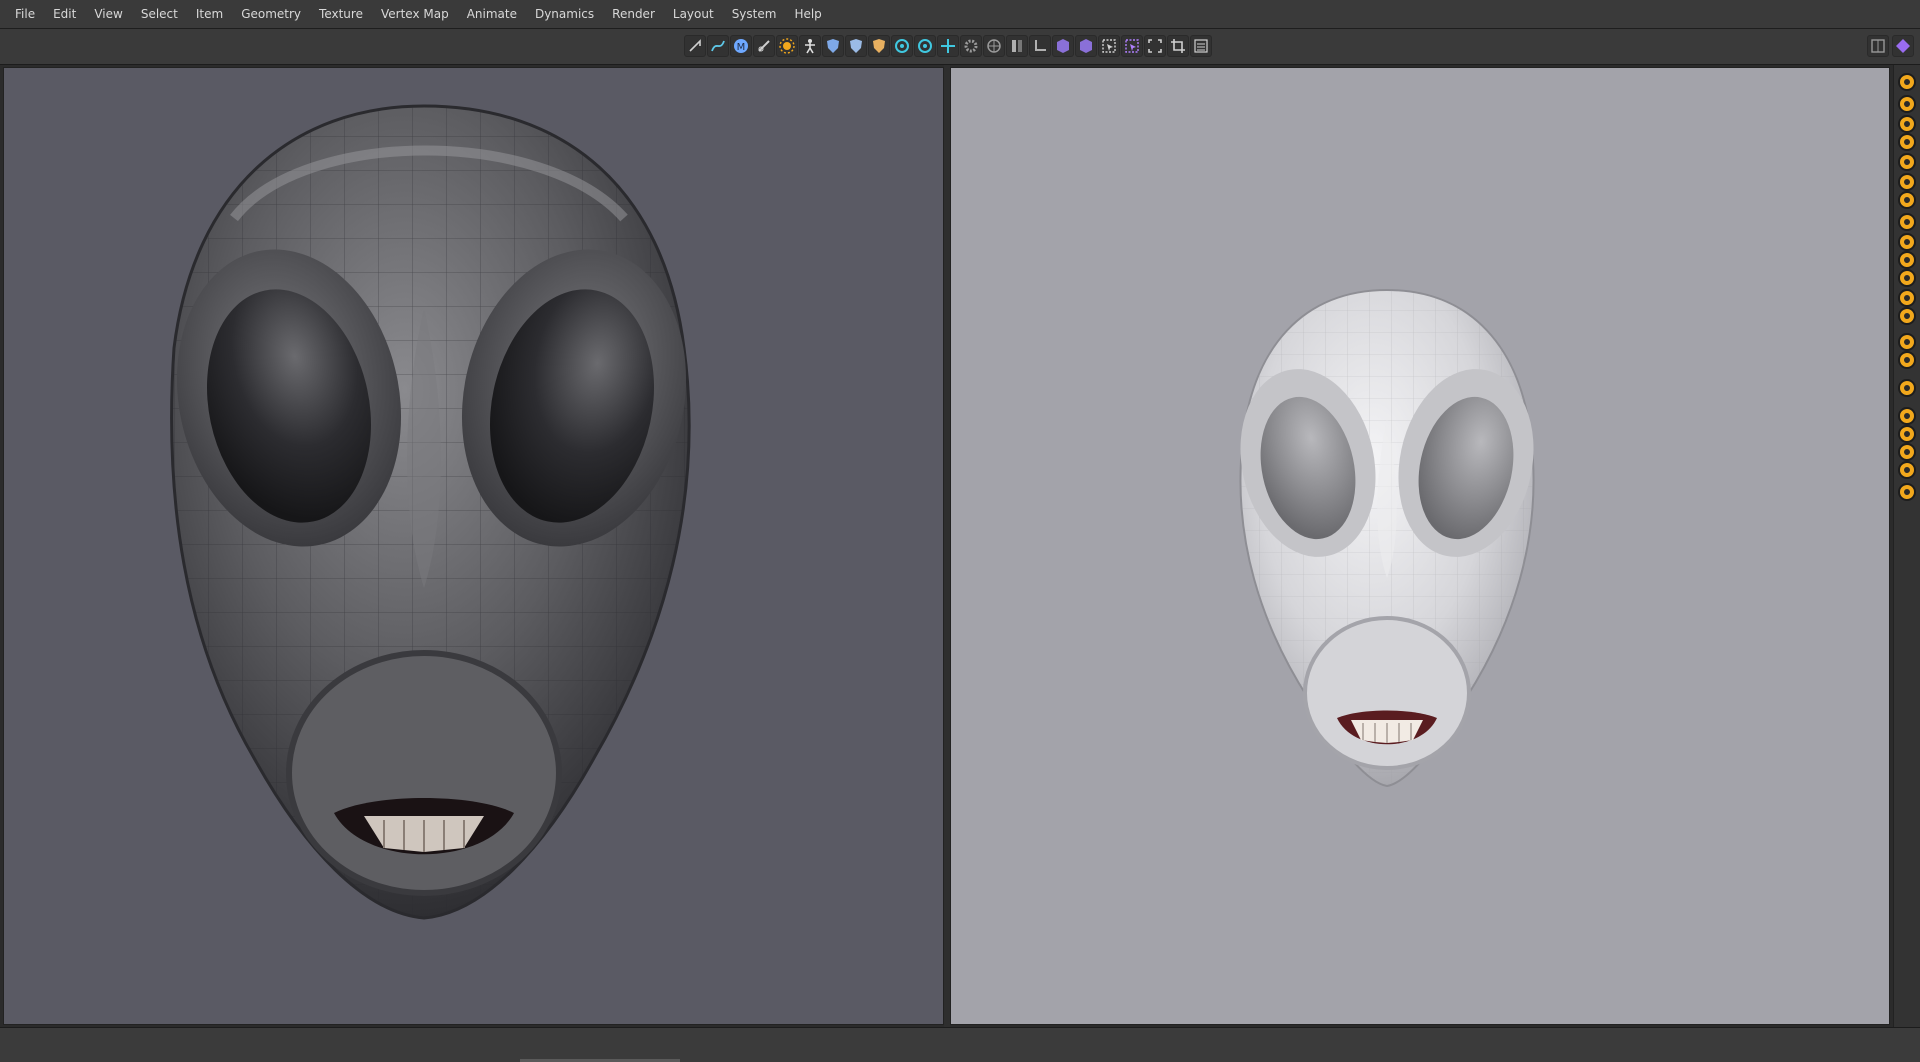  I want to click on gear-tool-button, so click(971, 46).